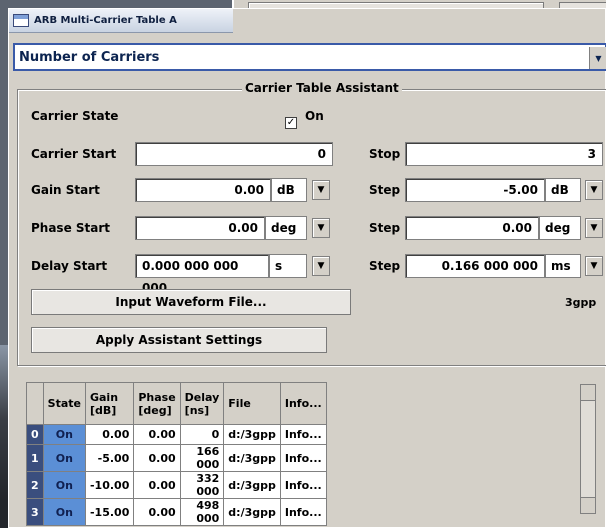 The width and height of the screenshot is (606, 528). What do you see at coordinates (21, 20) in the screenshot?
I see `window-icon` at bounding box center [21, 20].